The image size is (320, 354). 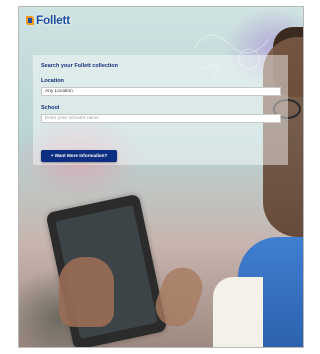 I want to click on search-title: Search your Follett collection, so click(x=80, y=66).